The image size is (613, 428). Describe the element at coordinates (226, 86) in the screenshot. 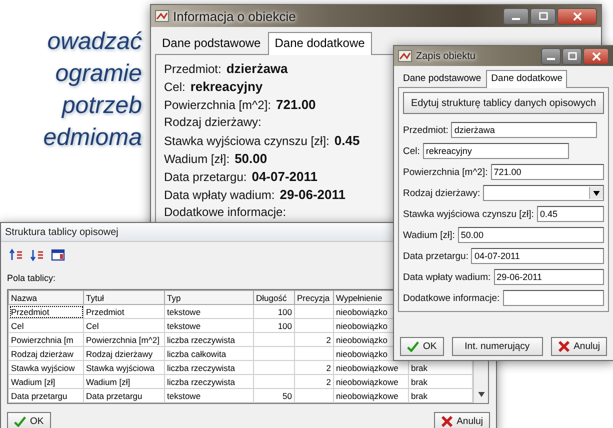

I see `field-value: rekreacyjny` at that location.